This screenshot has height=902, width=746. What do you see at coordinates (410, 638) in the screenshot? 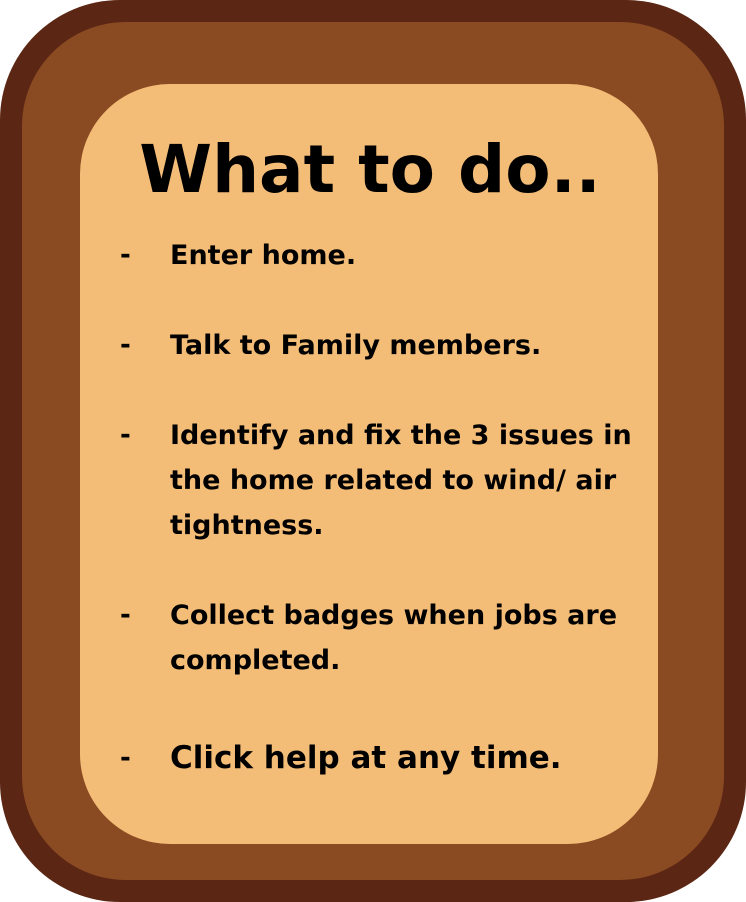
I see `task-text: Collect badges when jobs are completed.` at bounding box center [410, 638].